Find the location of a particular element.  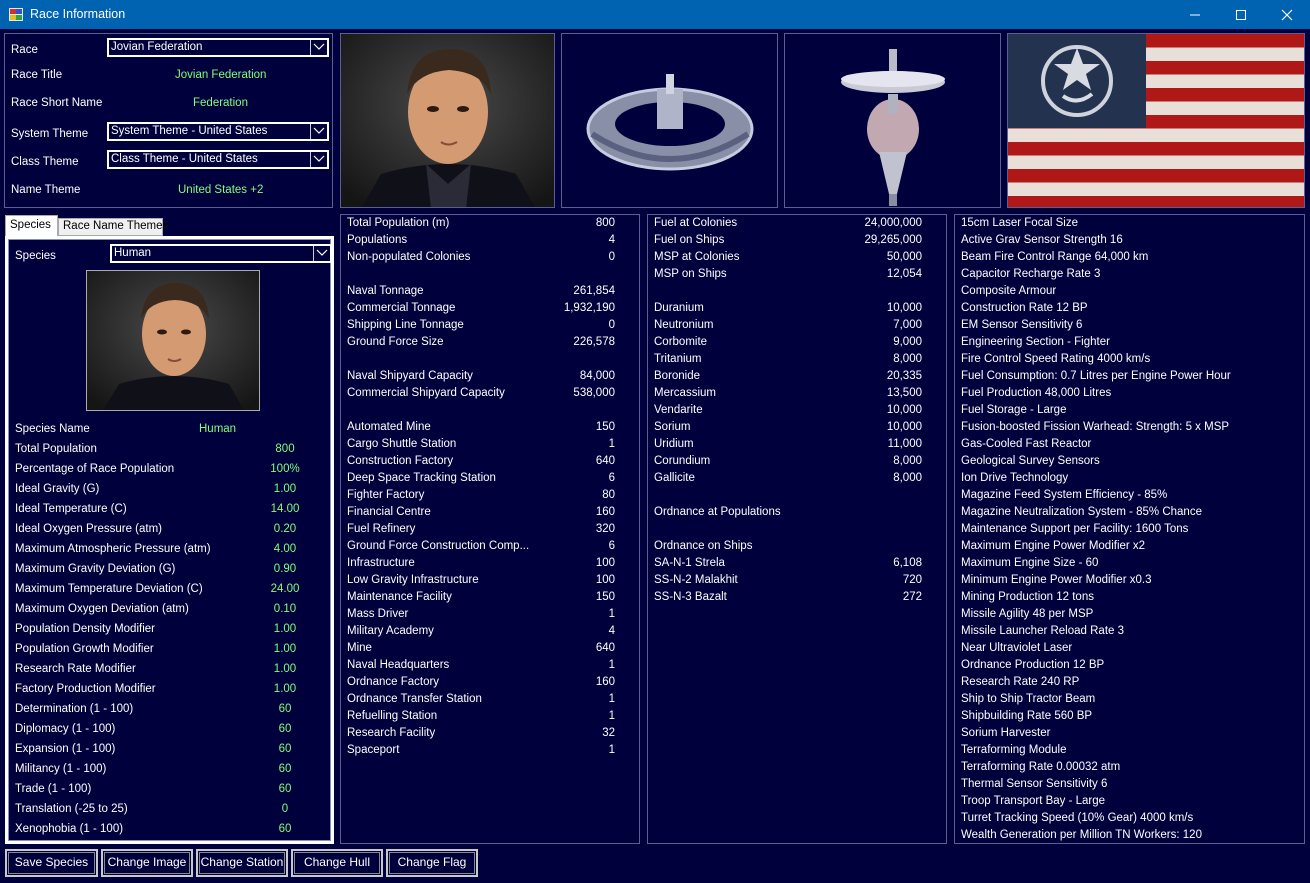

resource-row: Duranium 10,000 is located at coordinates (797, 310).